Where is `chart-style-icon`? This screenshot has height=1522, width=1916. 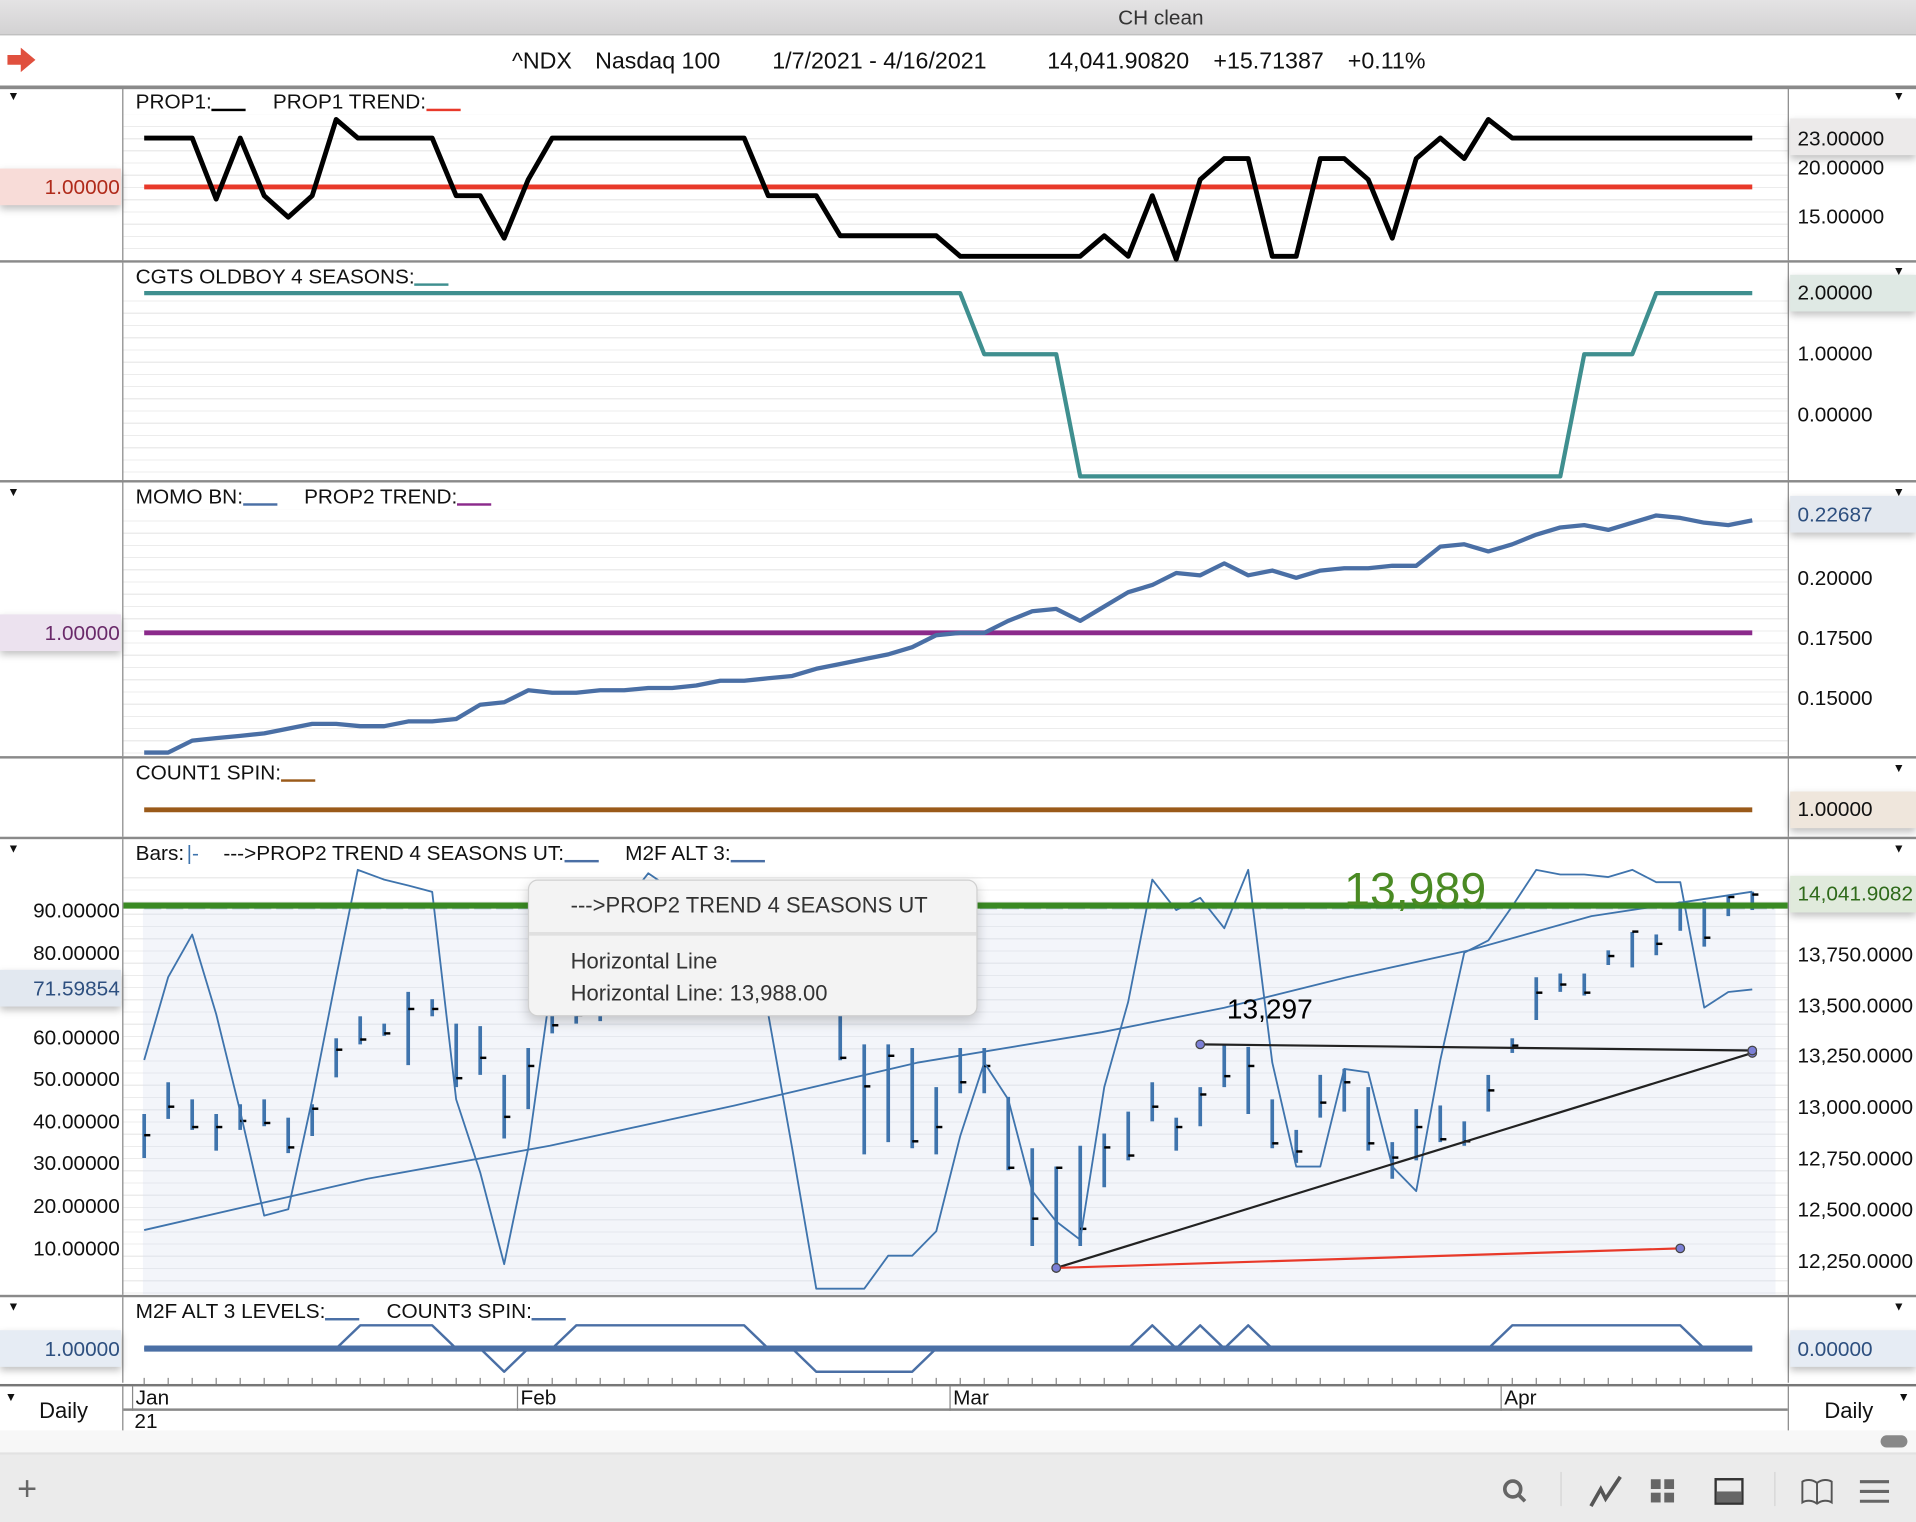 chart-style-icon is located at coordinates (1606, 1491).